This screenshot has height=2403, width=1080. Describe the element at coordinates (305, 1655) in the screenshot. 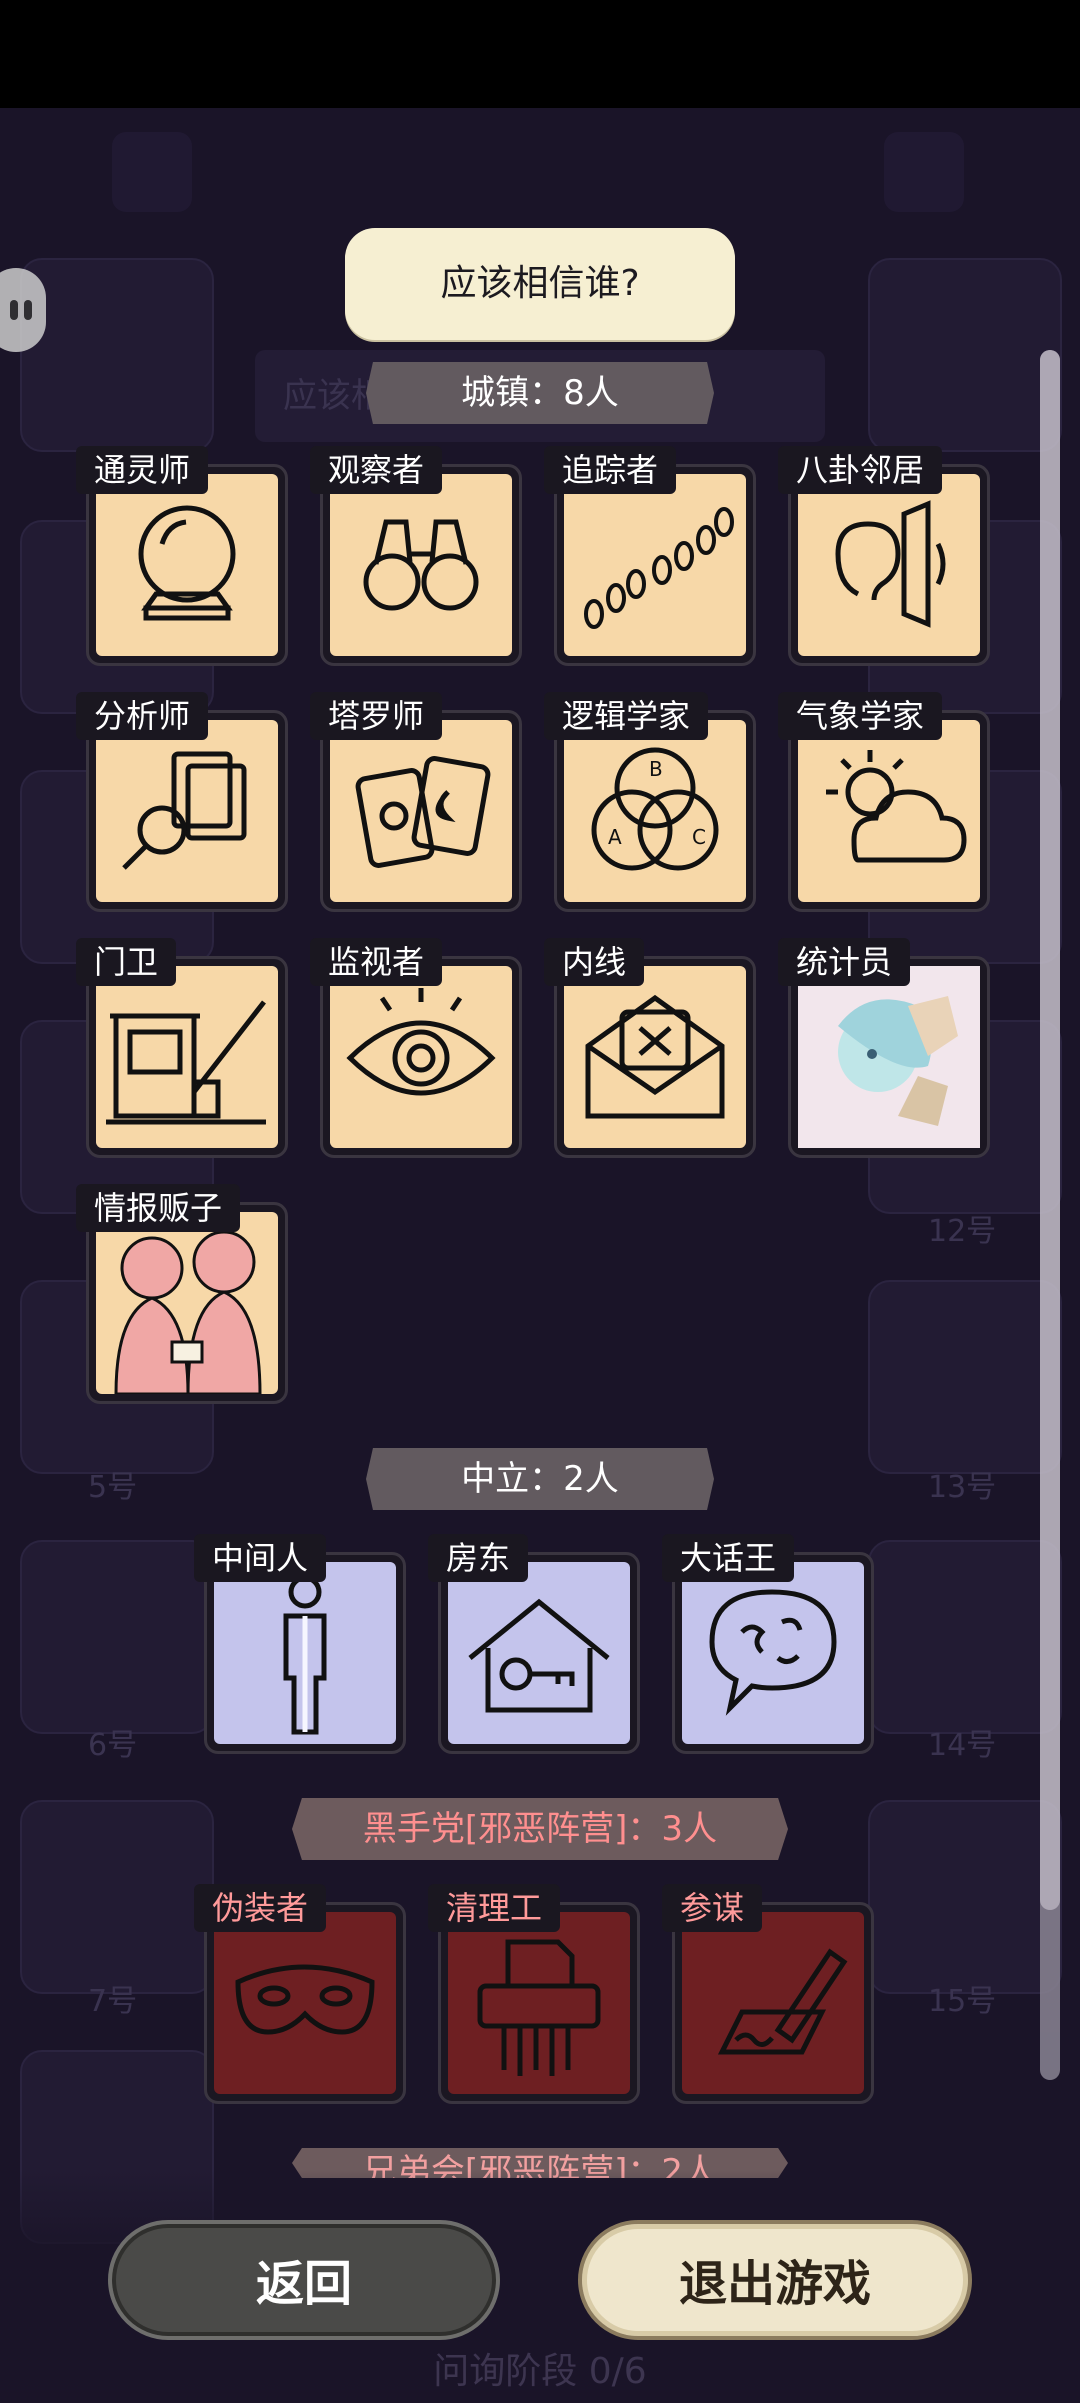

I see `half-figure-icon` at that location.